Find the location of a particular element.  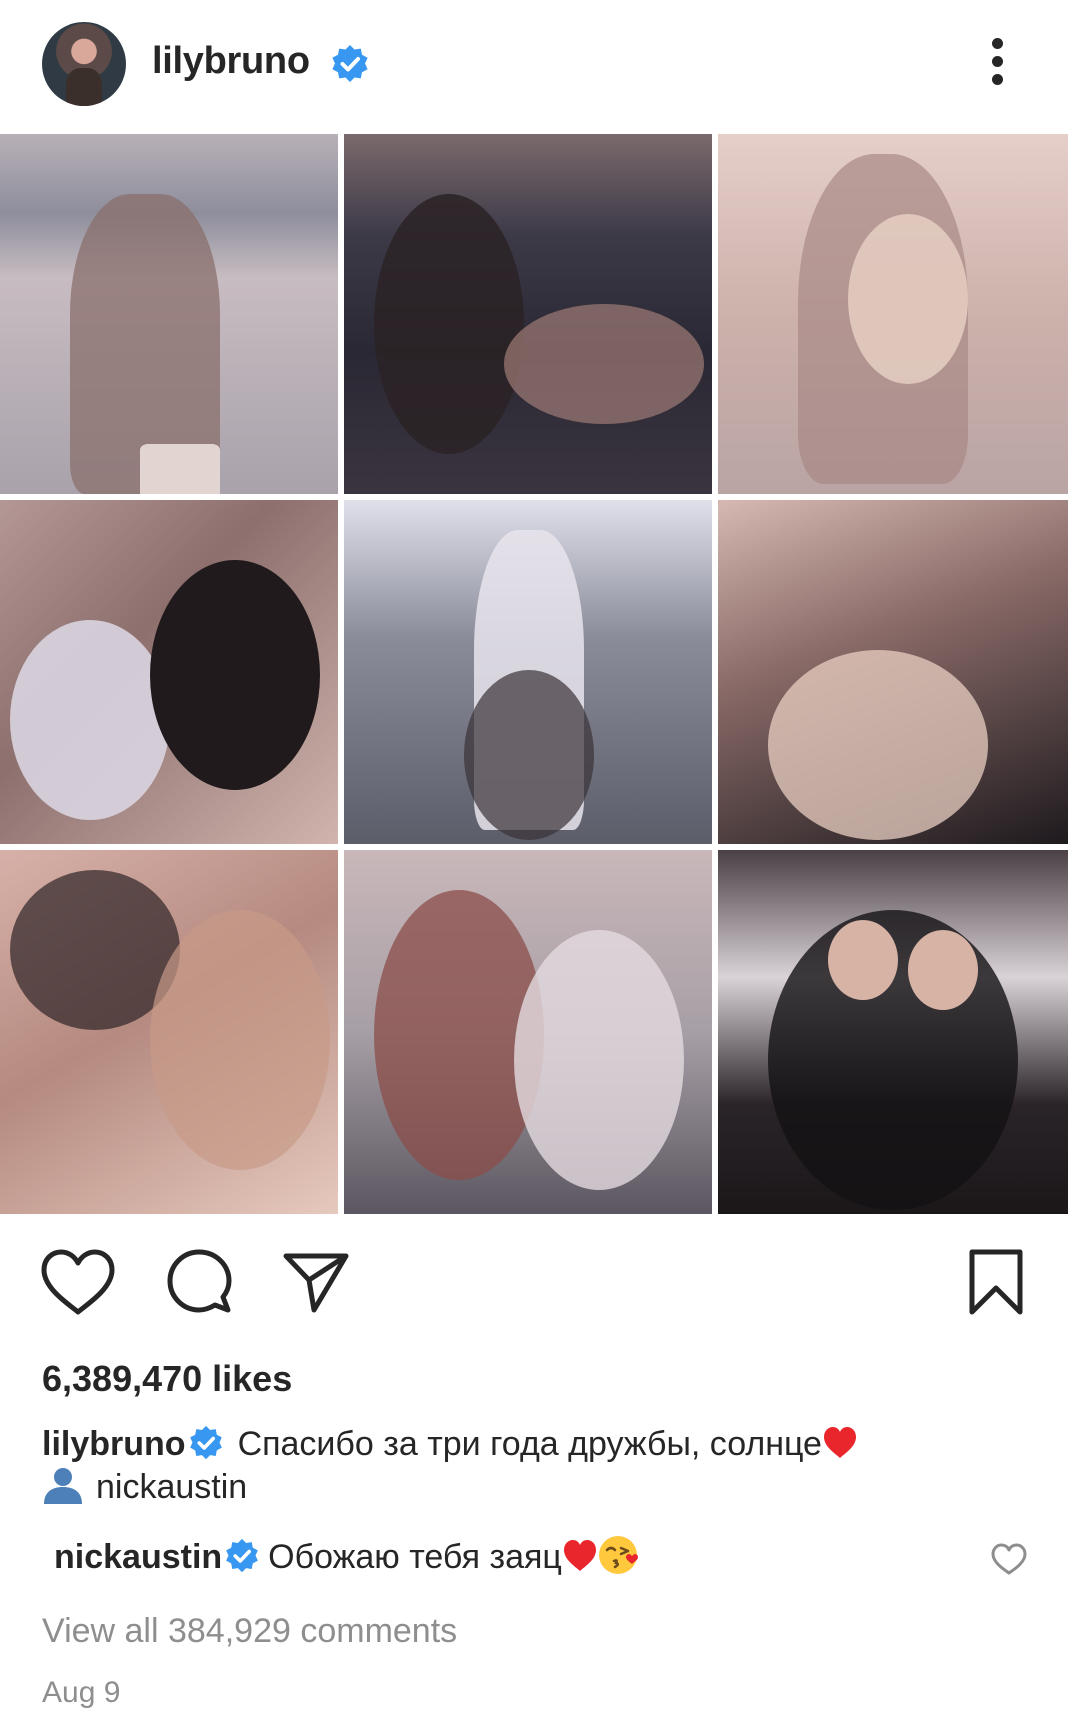

post-author-username: lilybruno is located at coordinates (231, 61).